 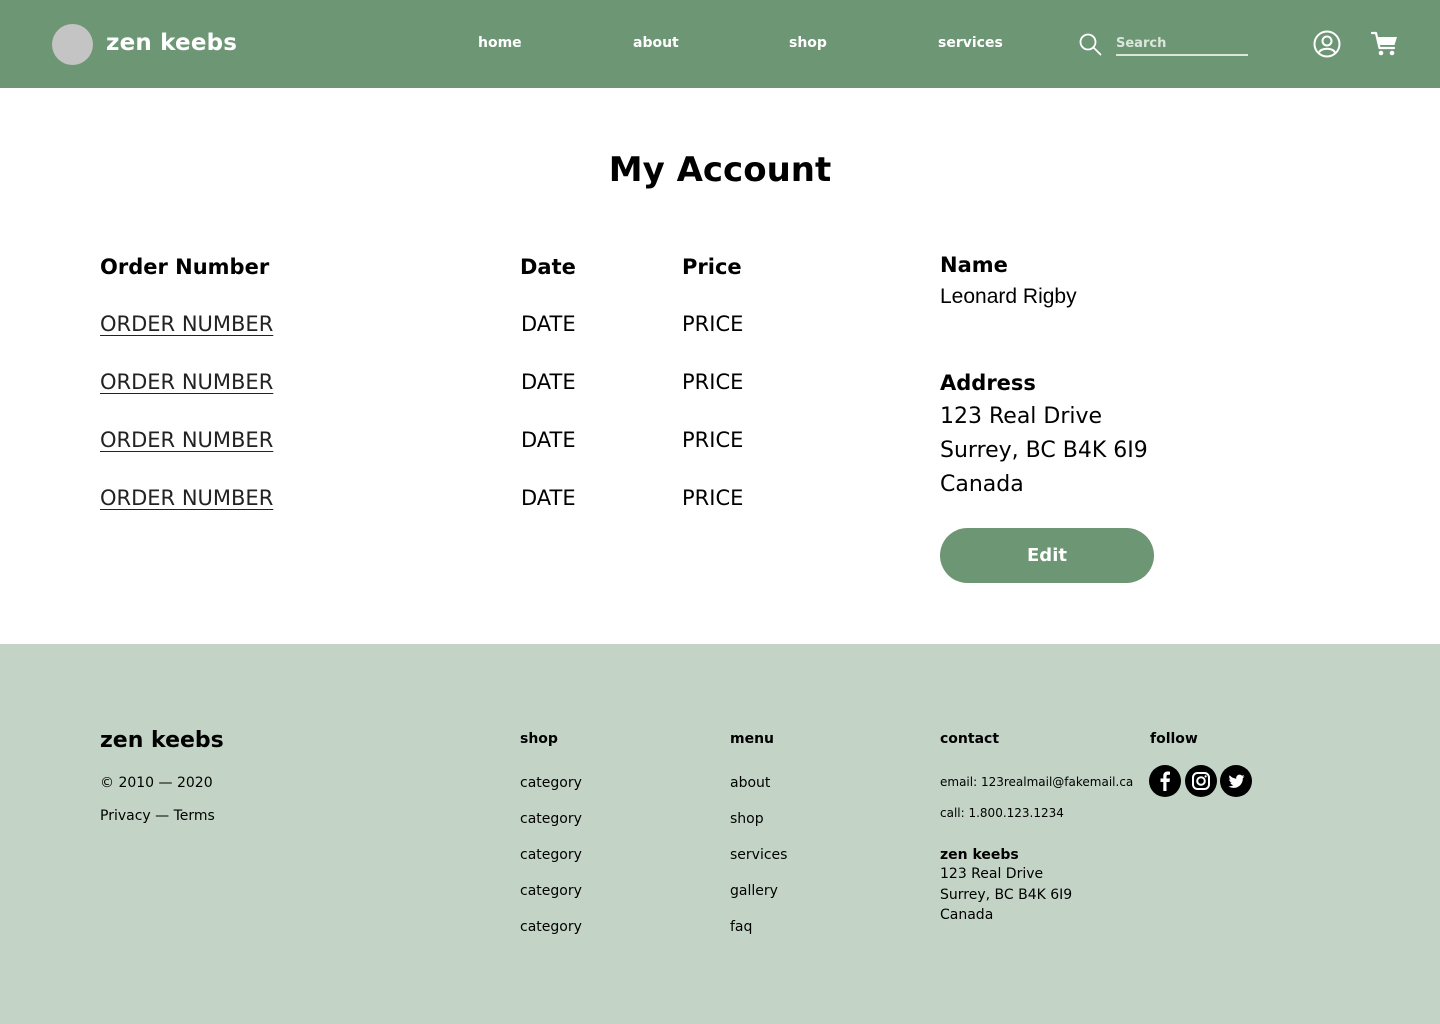 I want to click on copyright: © 2010 — 2020, so click(x=156, y=783).